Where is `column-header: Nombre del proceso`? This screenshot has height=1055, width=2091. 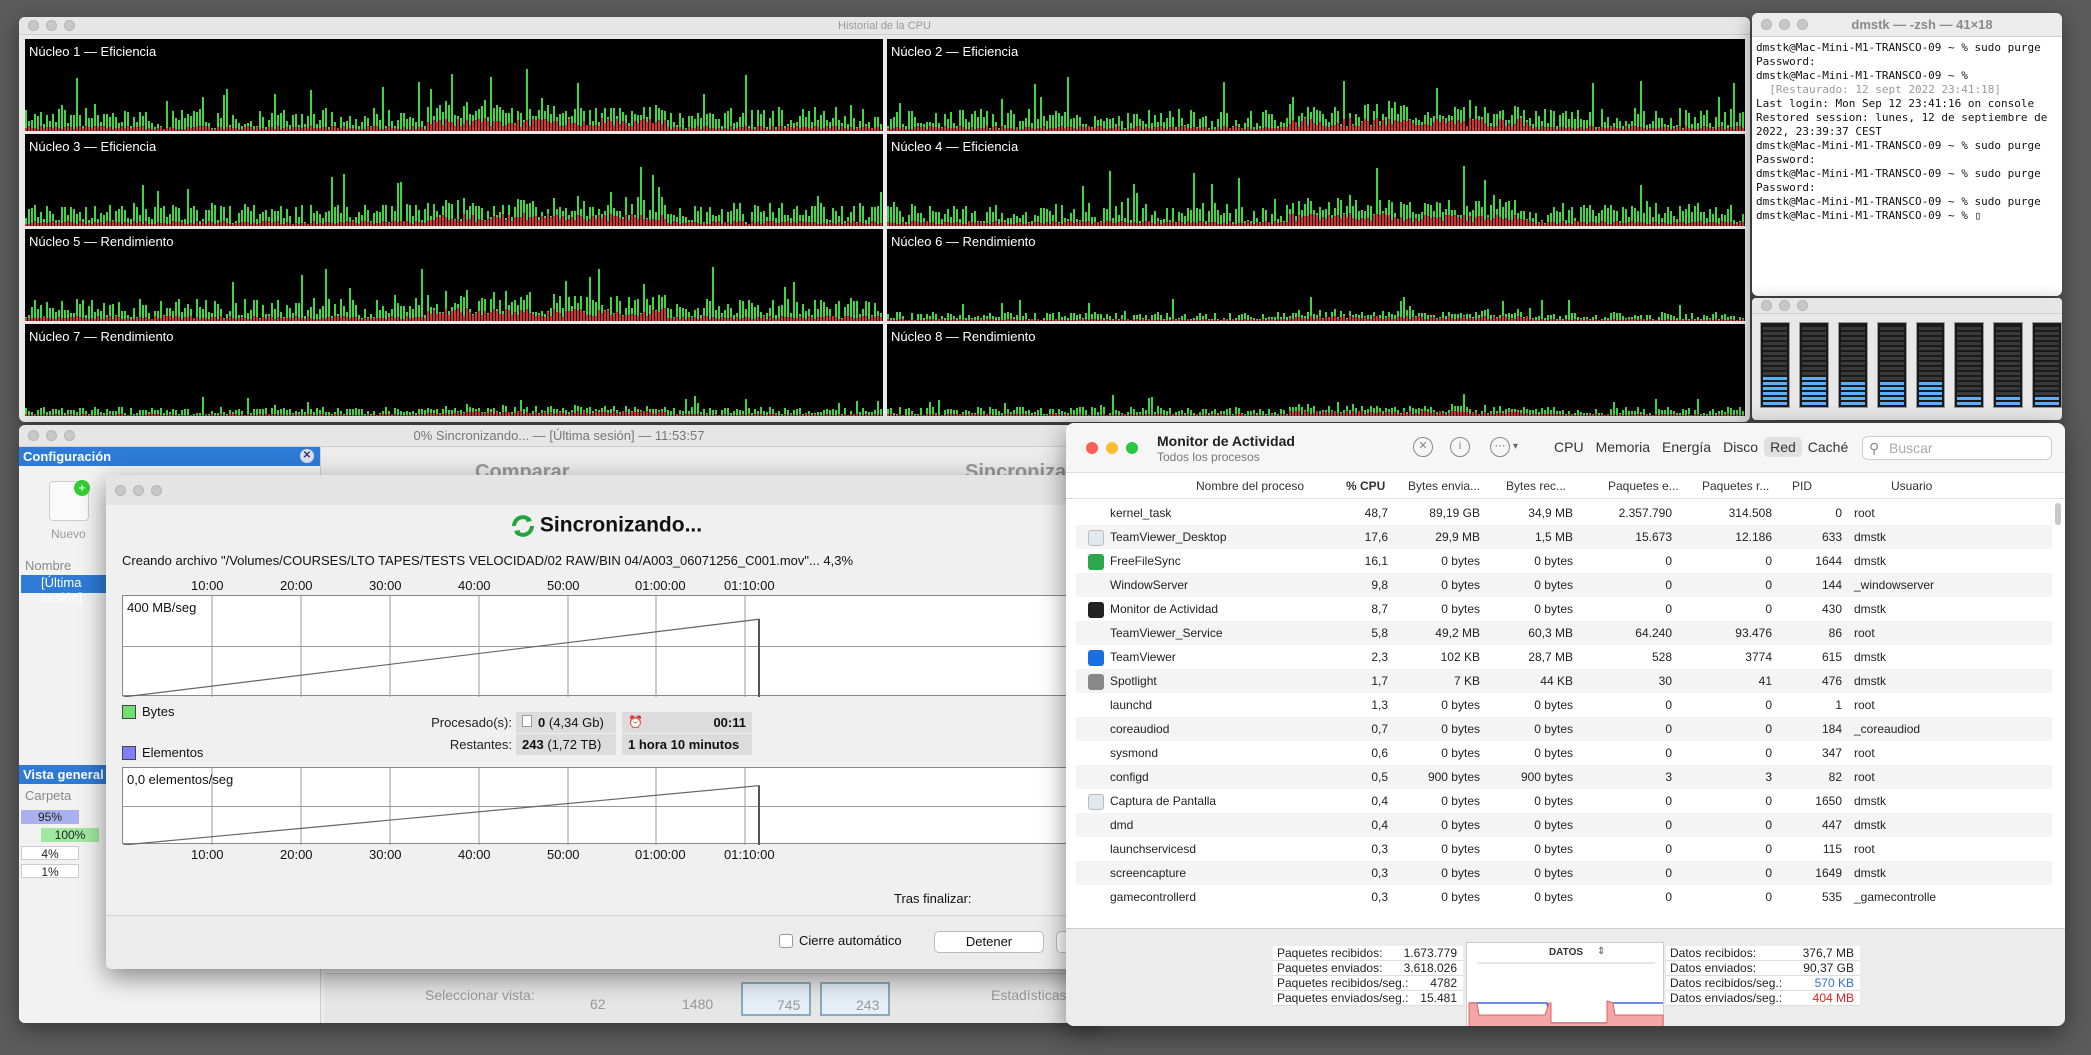 column-header: Nombre del proceso is located at coordinates (1250, 486).